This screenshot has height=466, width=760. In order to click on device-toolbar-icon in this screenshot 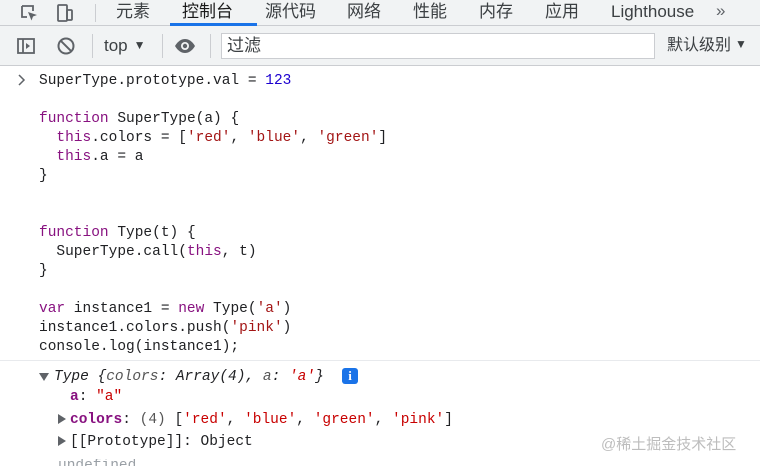, I will do `click(64, 13)`.